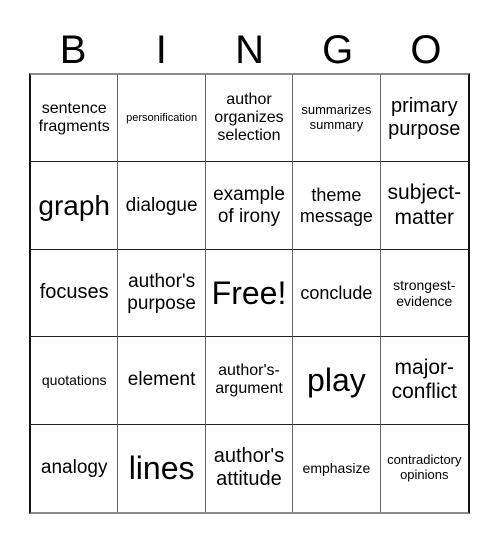 The width and height of the screenshot is (500, 544). Describe the element at coordinates (426, 50) in the screenshot. I see `header-letter-o: O` at that location.